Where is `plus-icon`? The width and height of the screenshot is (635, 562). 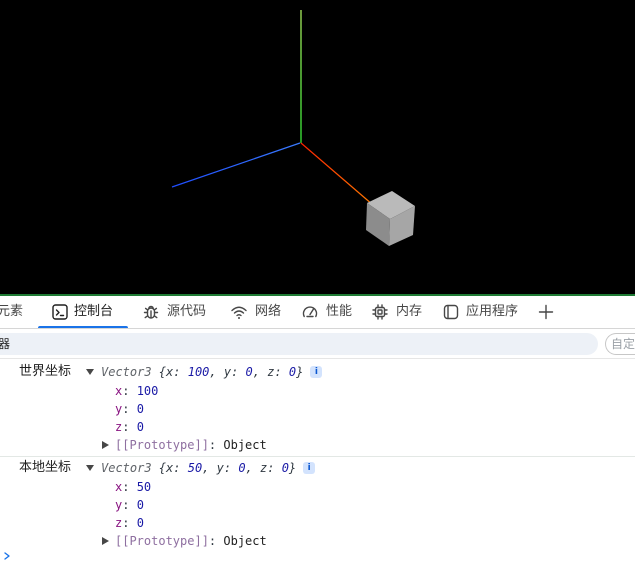 plus-icon is located at coordinates (546, 312).